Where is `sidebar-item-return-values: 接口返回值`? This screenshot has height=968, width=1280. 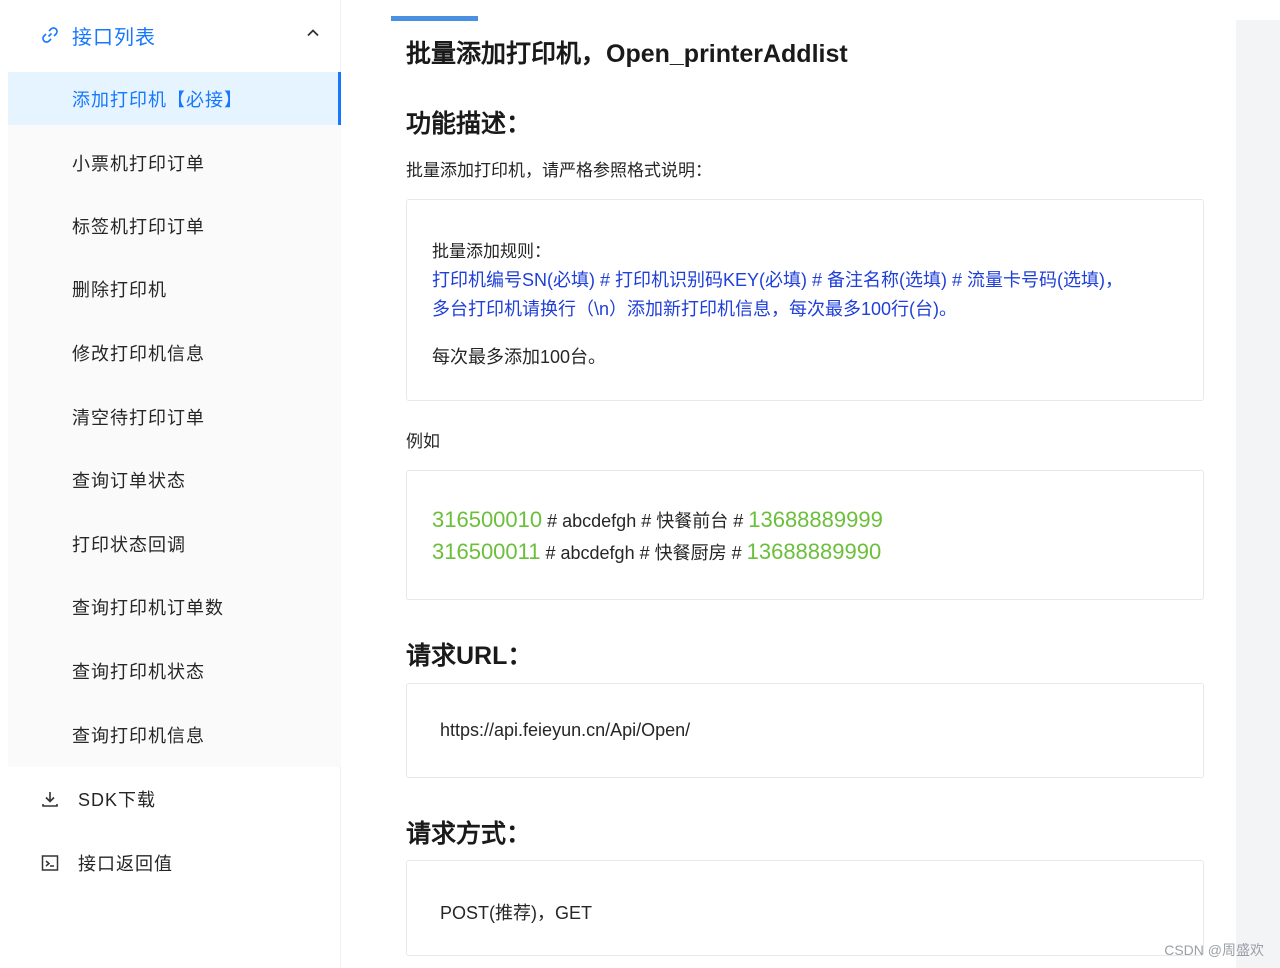
sidebar-item-return-values: 接口返回值 is located at coordinates (174, 863).